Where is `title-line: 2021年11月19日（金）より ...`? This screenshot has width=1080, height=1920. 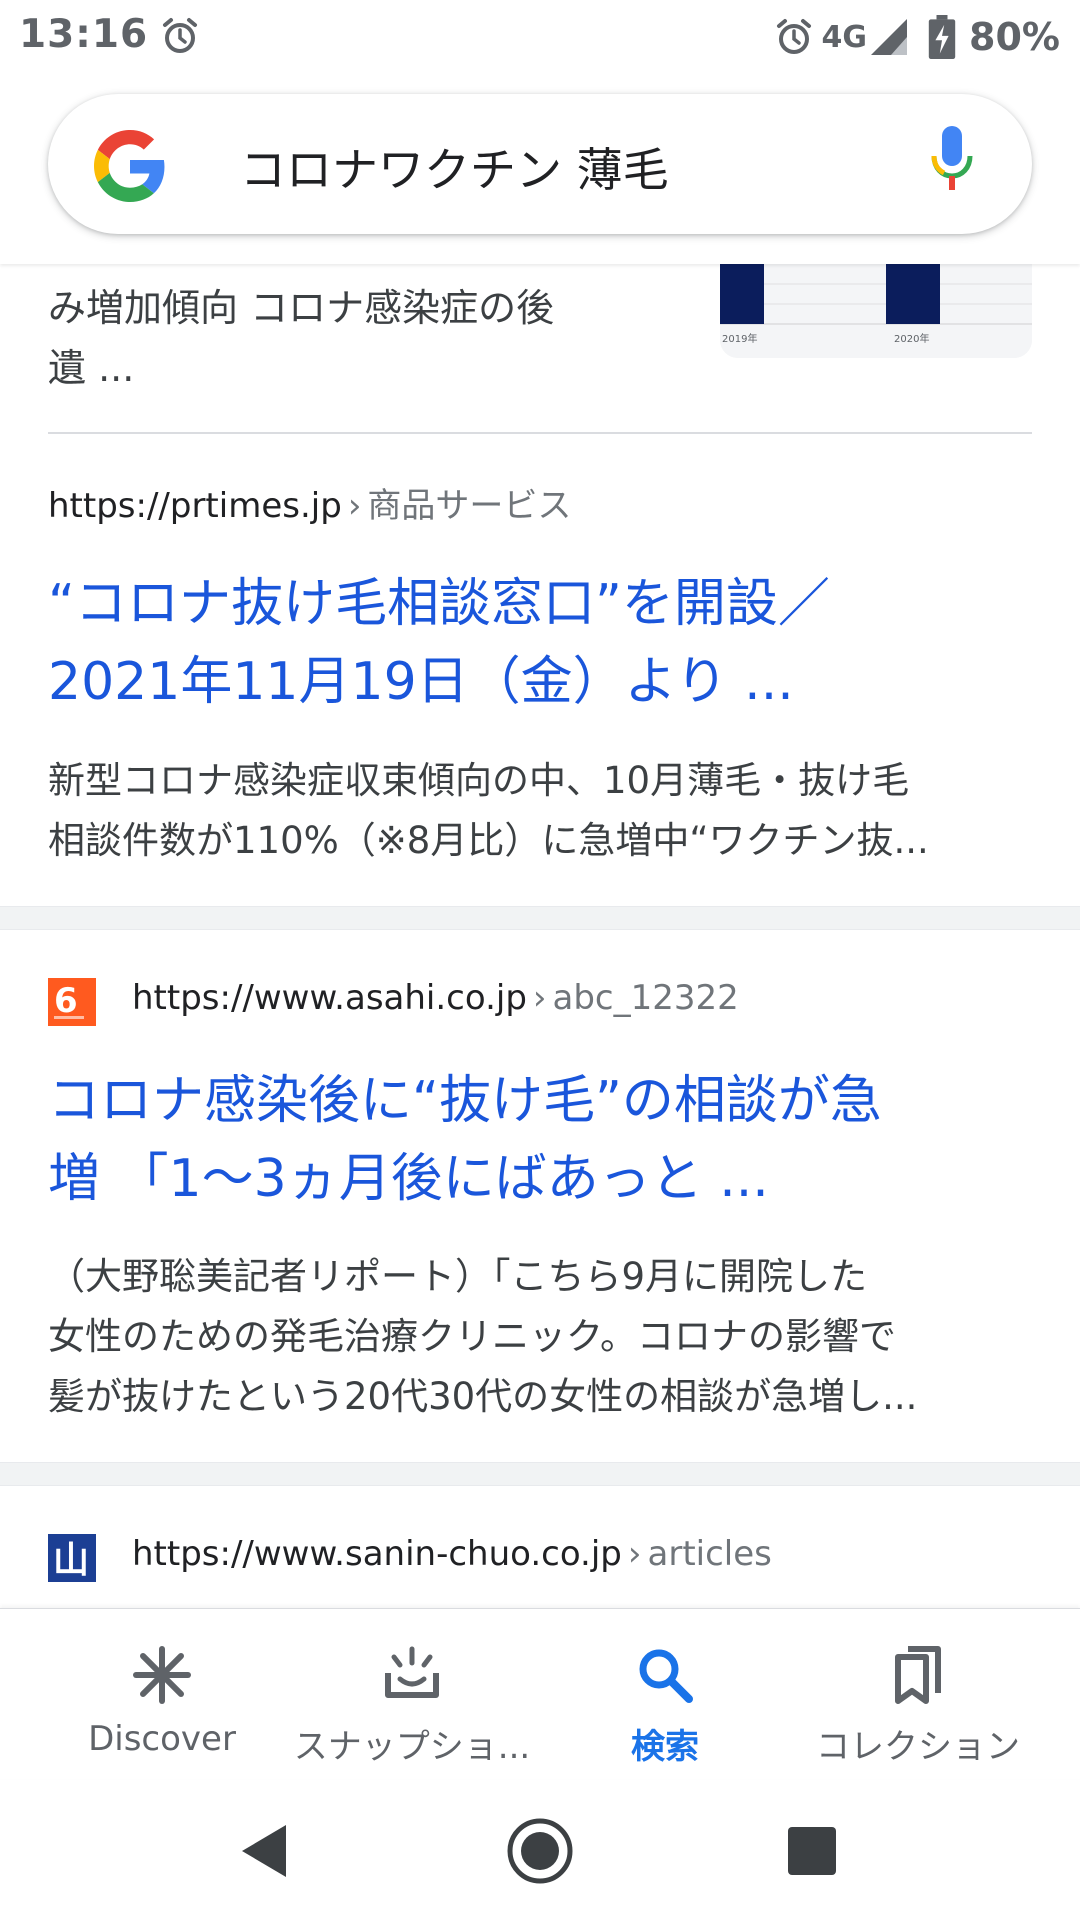 title-line: 2021年11月19日（金）より ... is located at coordinates (421, 682).